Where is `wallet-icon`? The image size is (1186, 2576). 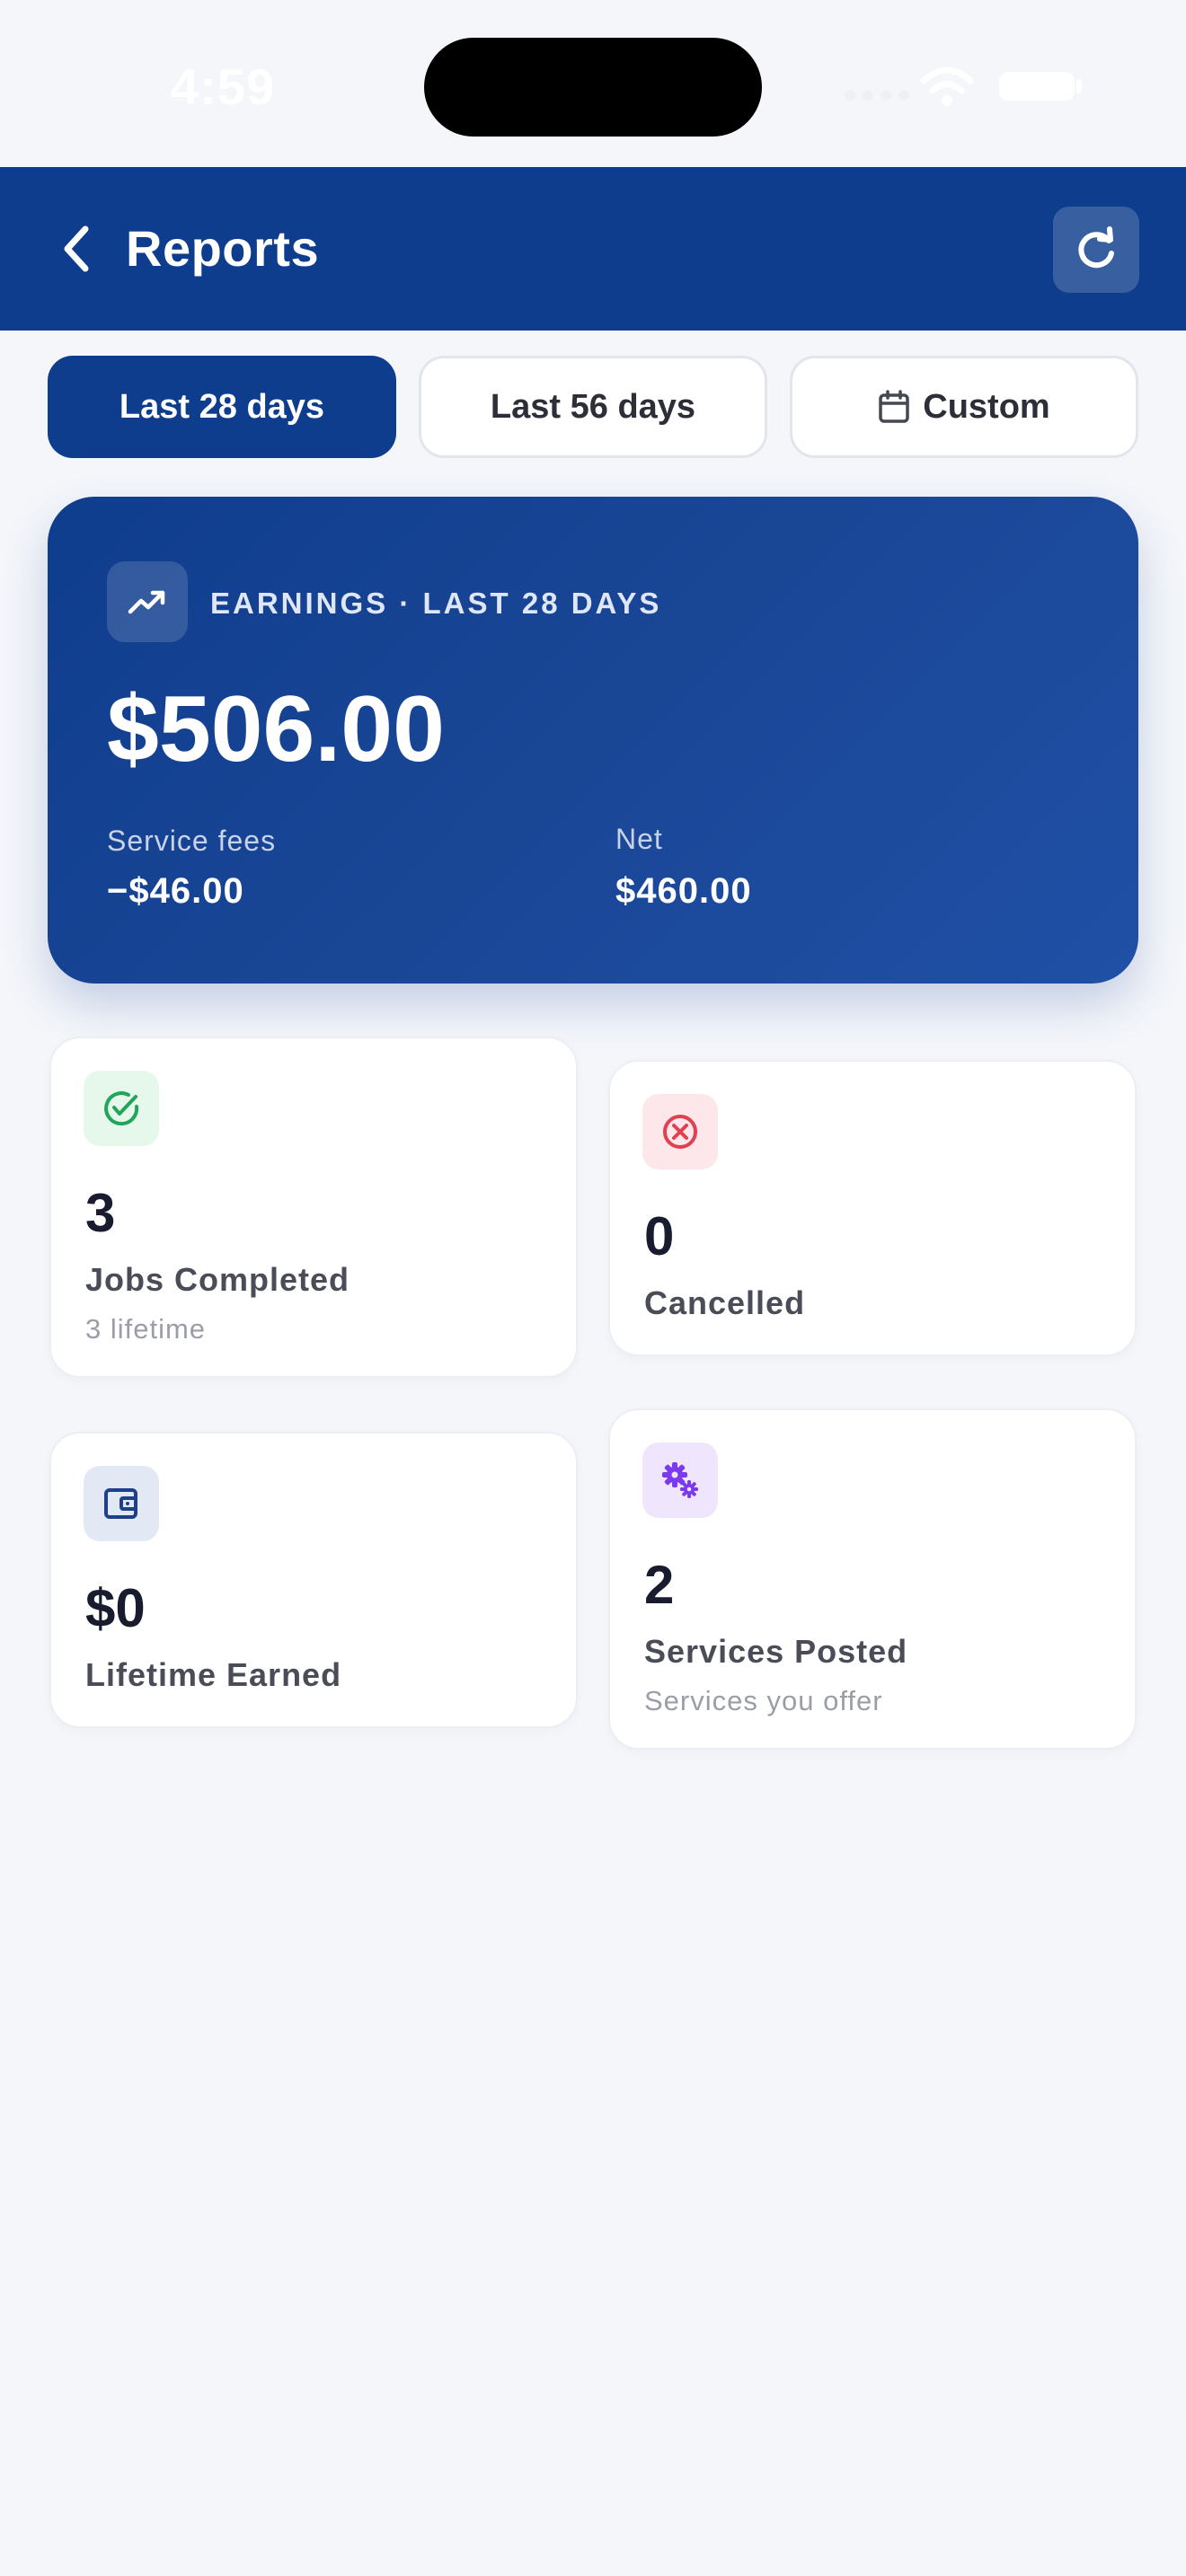 wallet-icon is located at coordinates (122, 1503).